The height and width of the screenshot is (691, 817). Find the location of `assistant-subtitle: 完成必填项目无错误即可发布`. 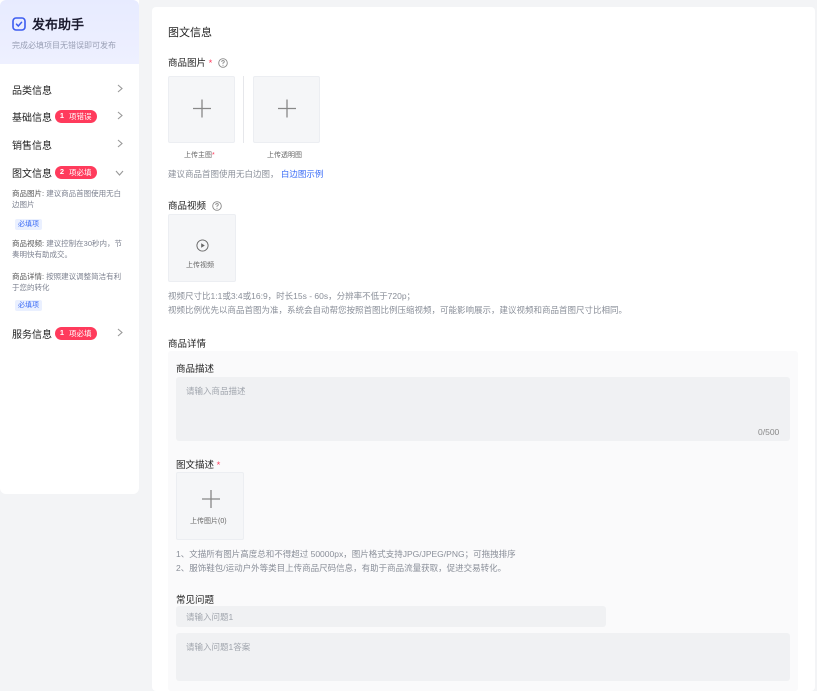

assistant-subtitle: 完成必填项目无错误即可发布 is located at coordinates (64, 45).